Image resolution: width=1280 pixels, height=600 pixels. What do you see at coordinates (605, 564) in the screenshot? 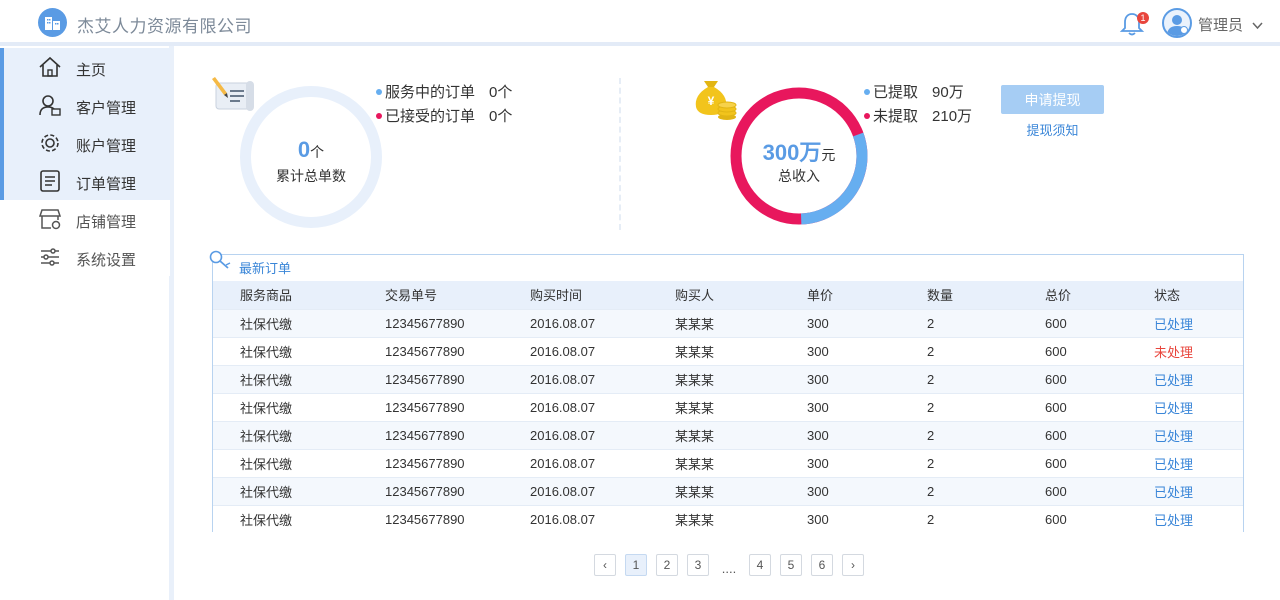
I see `prev-page-button: ‹` at bounding box center [605, 564].